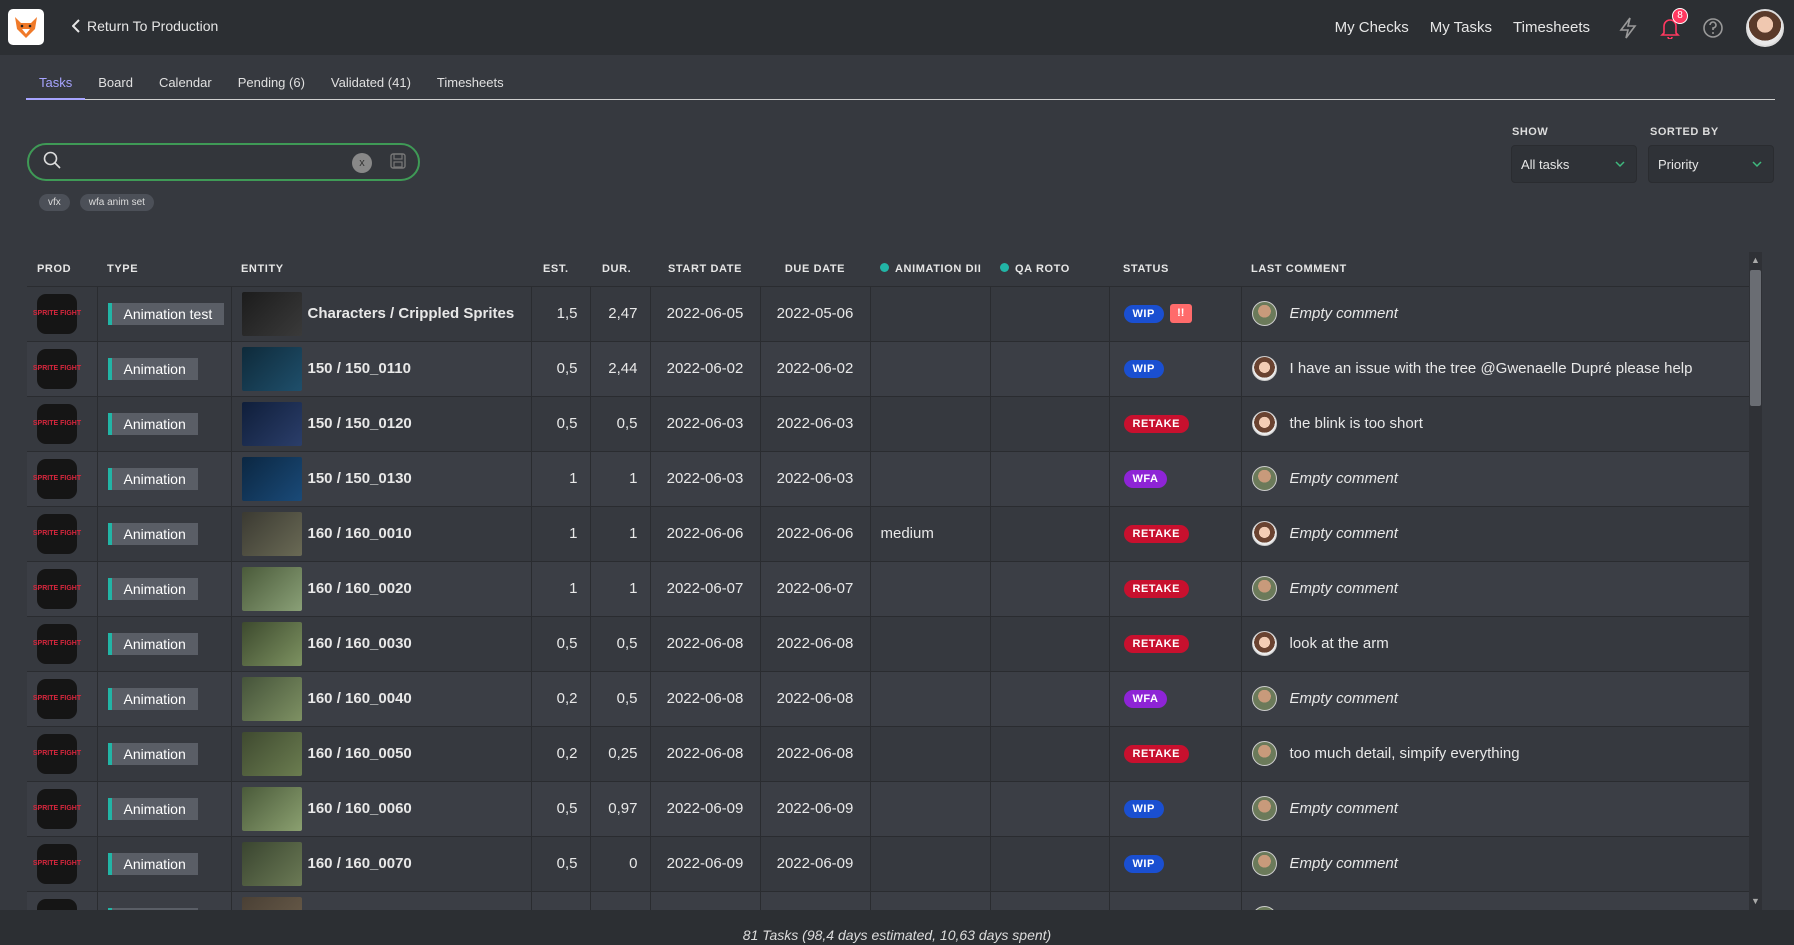  I want to click on start-date-cell: 2022-06-02, so click(705, 369).